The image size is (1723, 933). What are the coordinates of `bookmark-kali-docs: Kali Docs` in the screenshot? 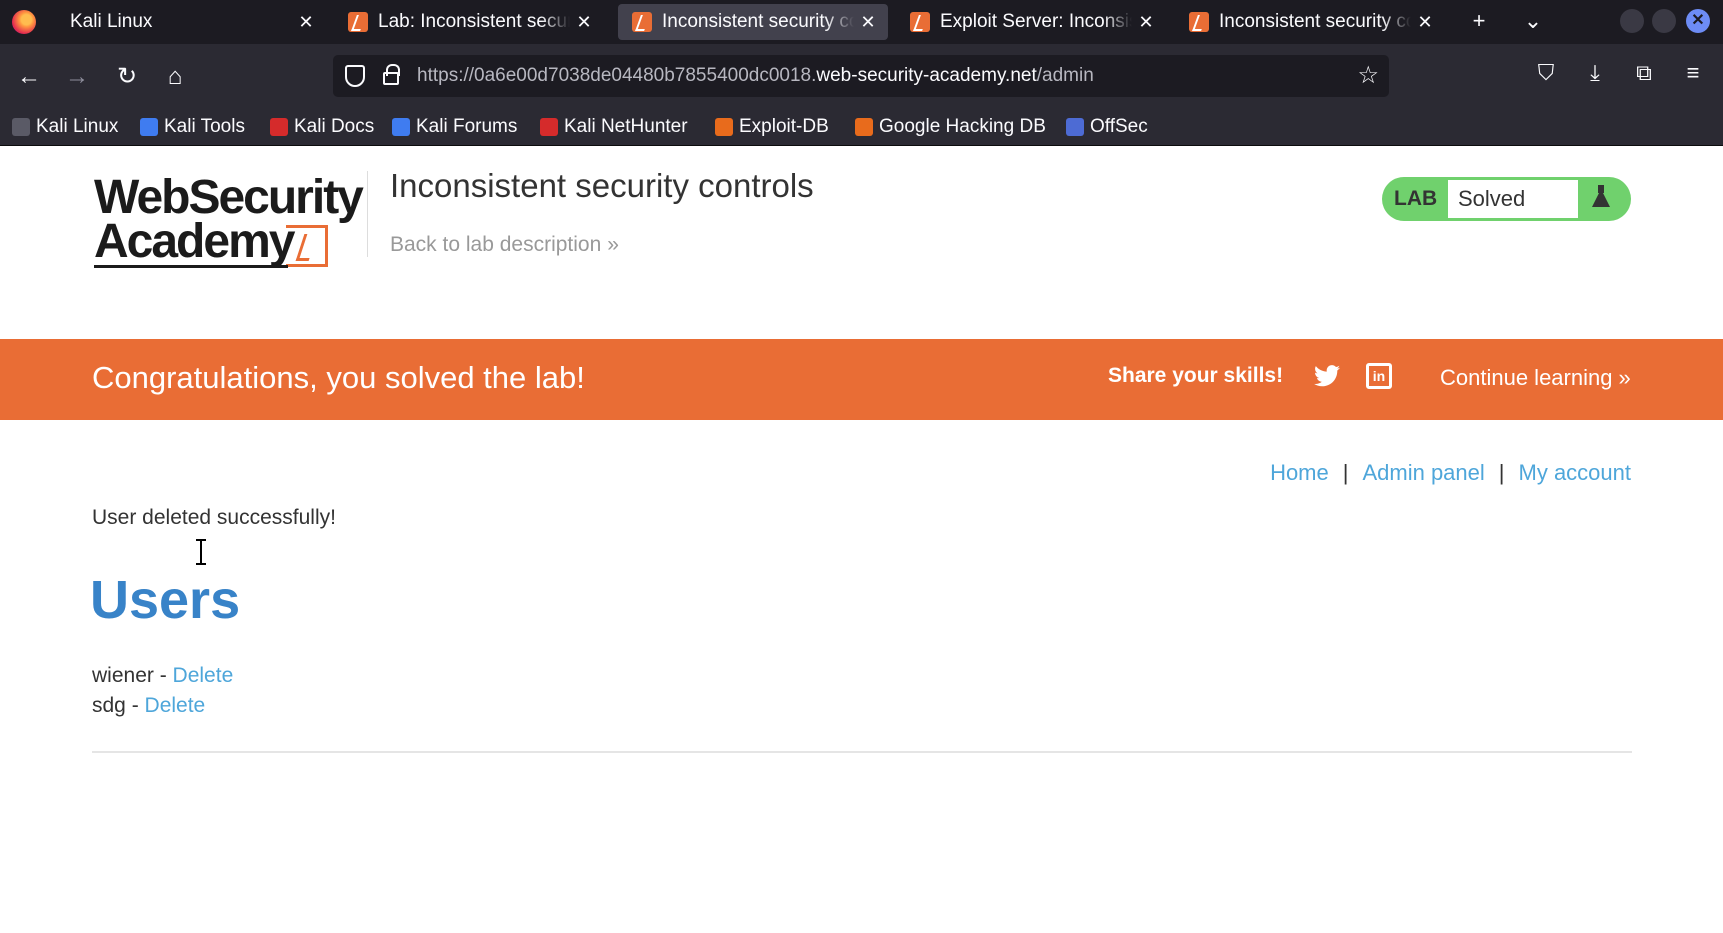 It's located at (322, 127).